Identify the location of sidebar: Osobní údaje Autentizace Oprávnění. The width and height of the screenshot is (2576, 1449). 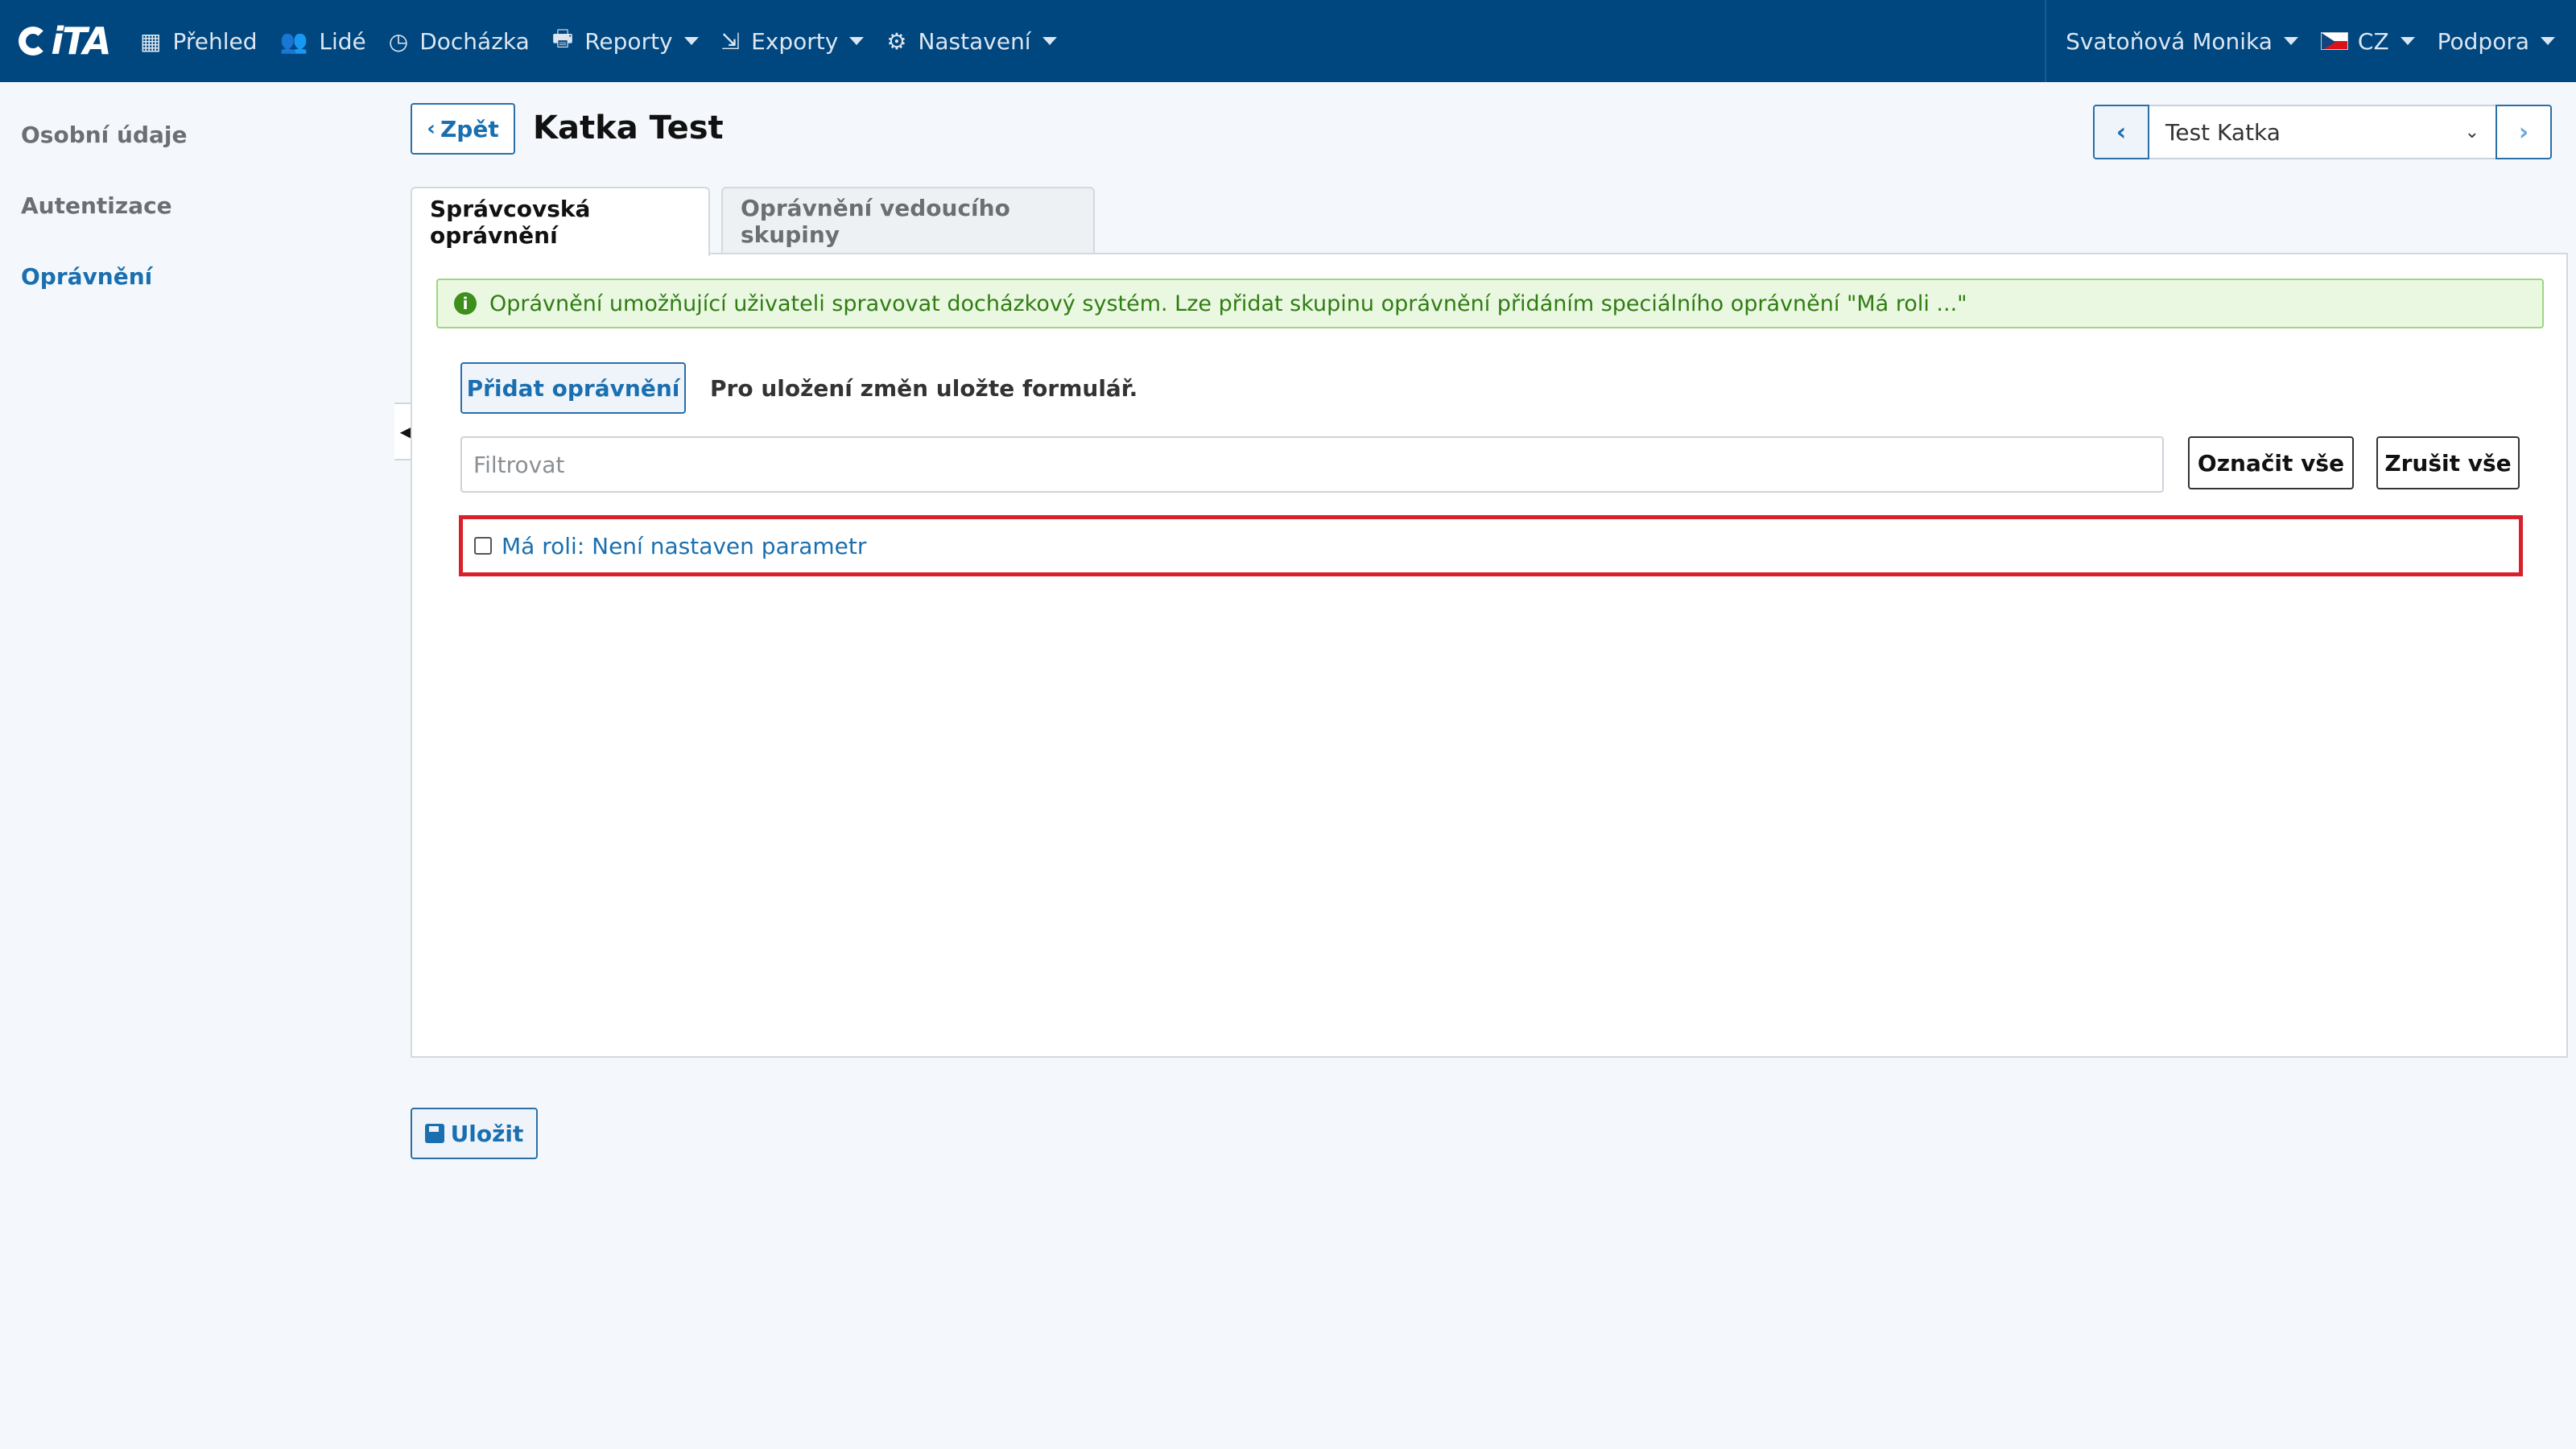
(193, 188).